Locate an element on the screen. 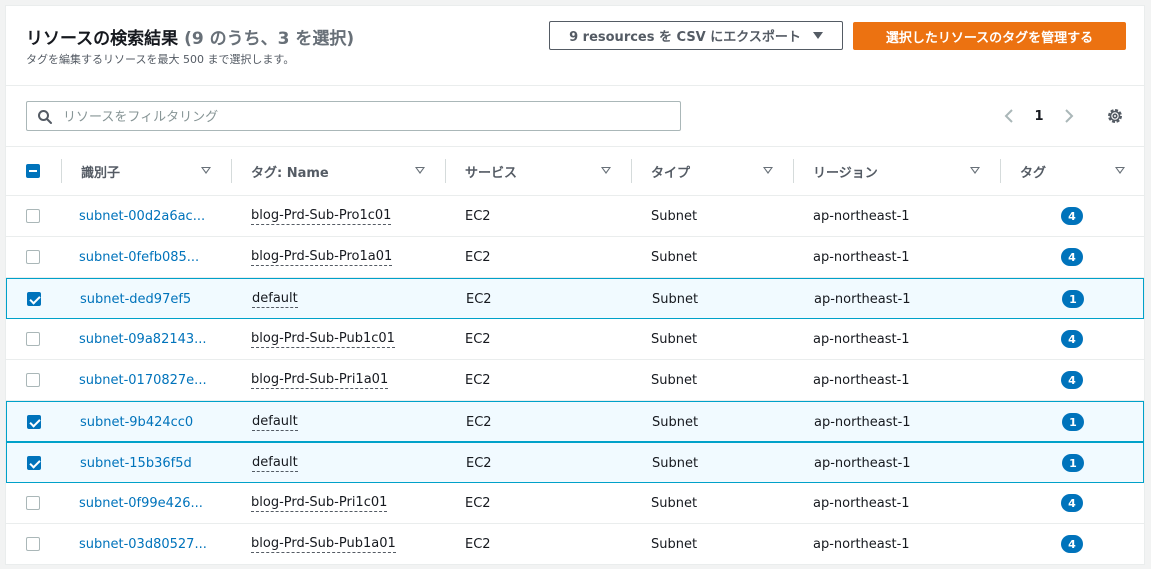 The height and width of the screenshot is (569, 1151). tag-name-value: blog-Prd-Sub-Pri1a01 is located at coordinates (320, 380).